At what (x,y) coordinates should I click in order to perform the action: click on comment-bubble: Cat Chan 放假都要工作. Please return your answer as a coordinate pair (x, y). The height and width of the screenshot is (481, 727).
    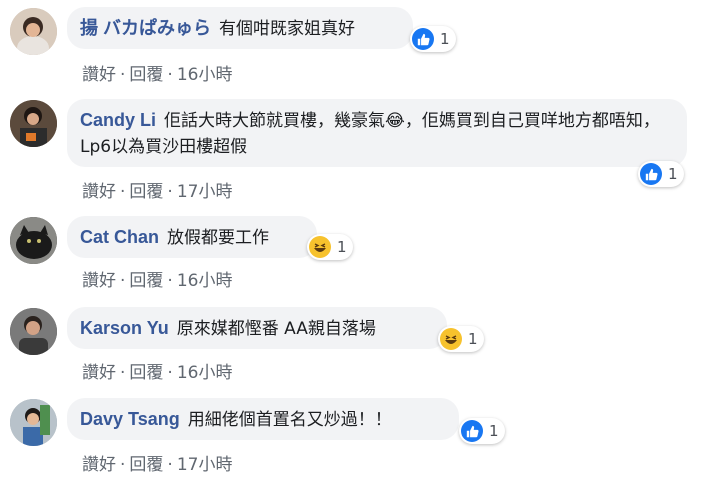
    Looking at the image, I should click on (192, 237).